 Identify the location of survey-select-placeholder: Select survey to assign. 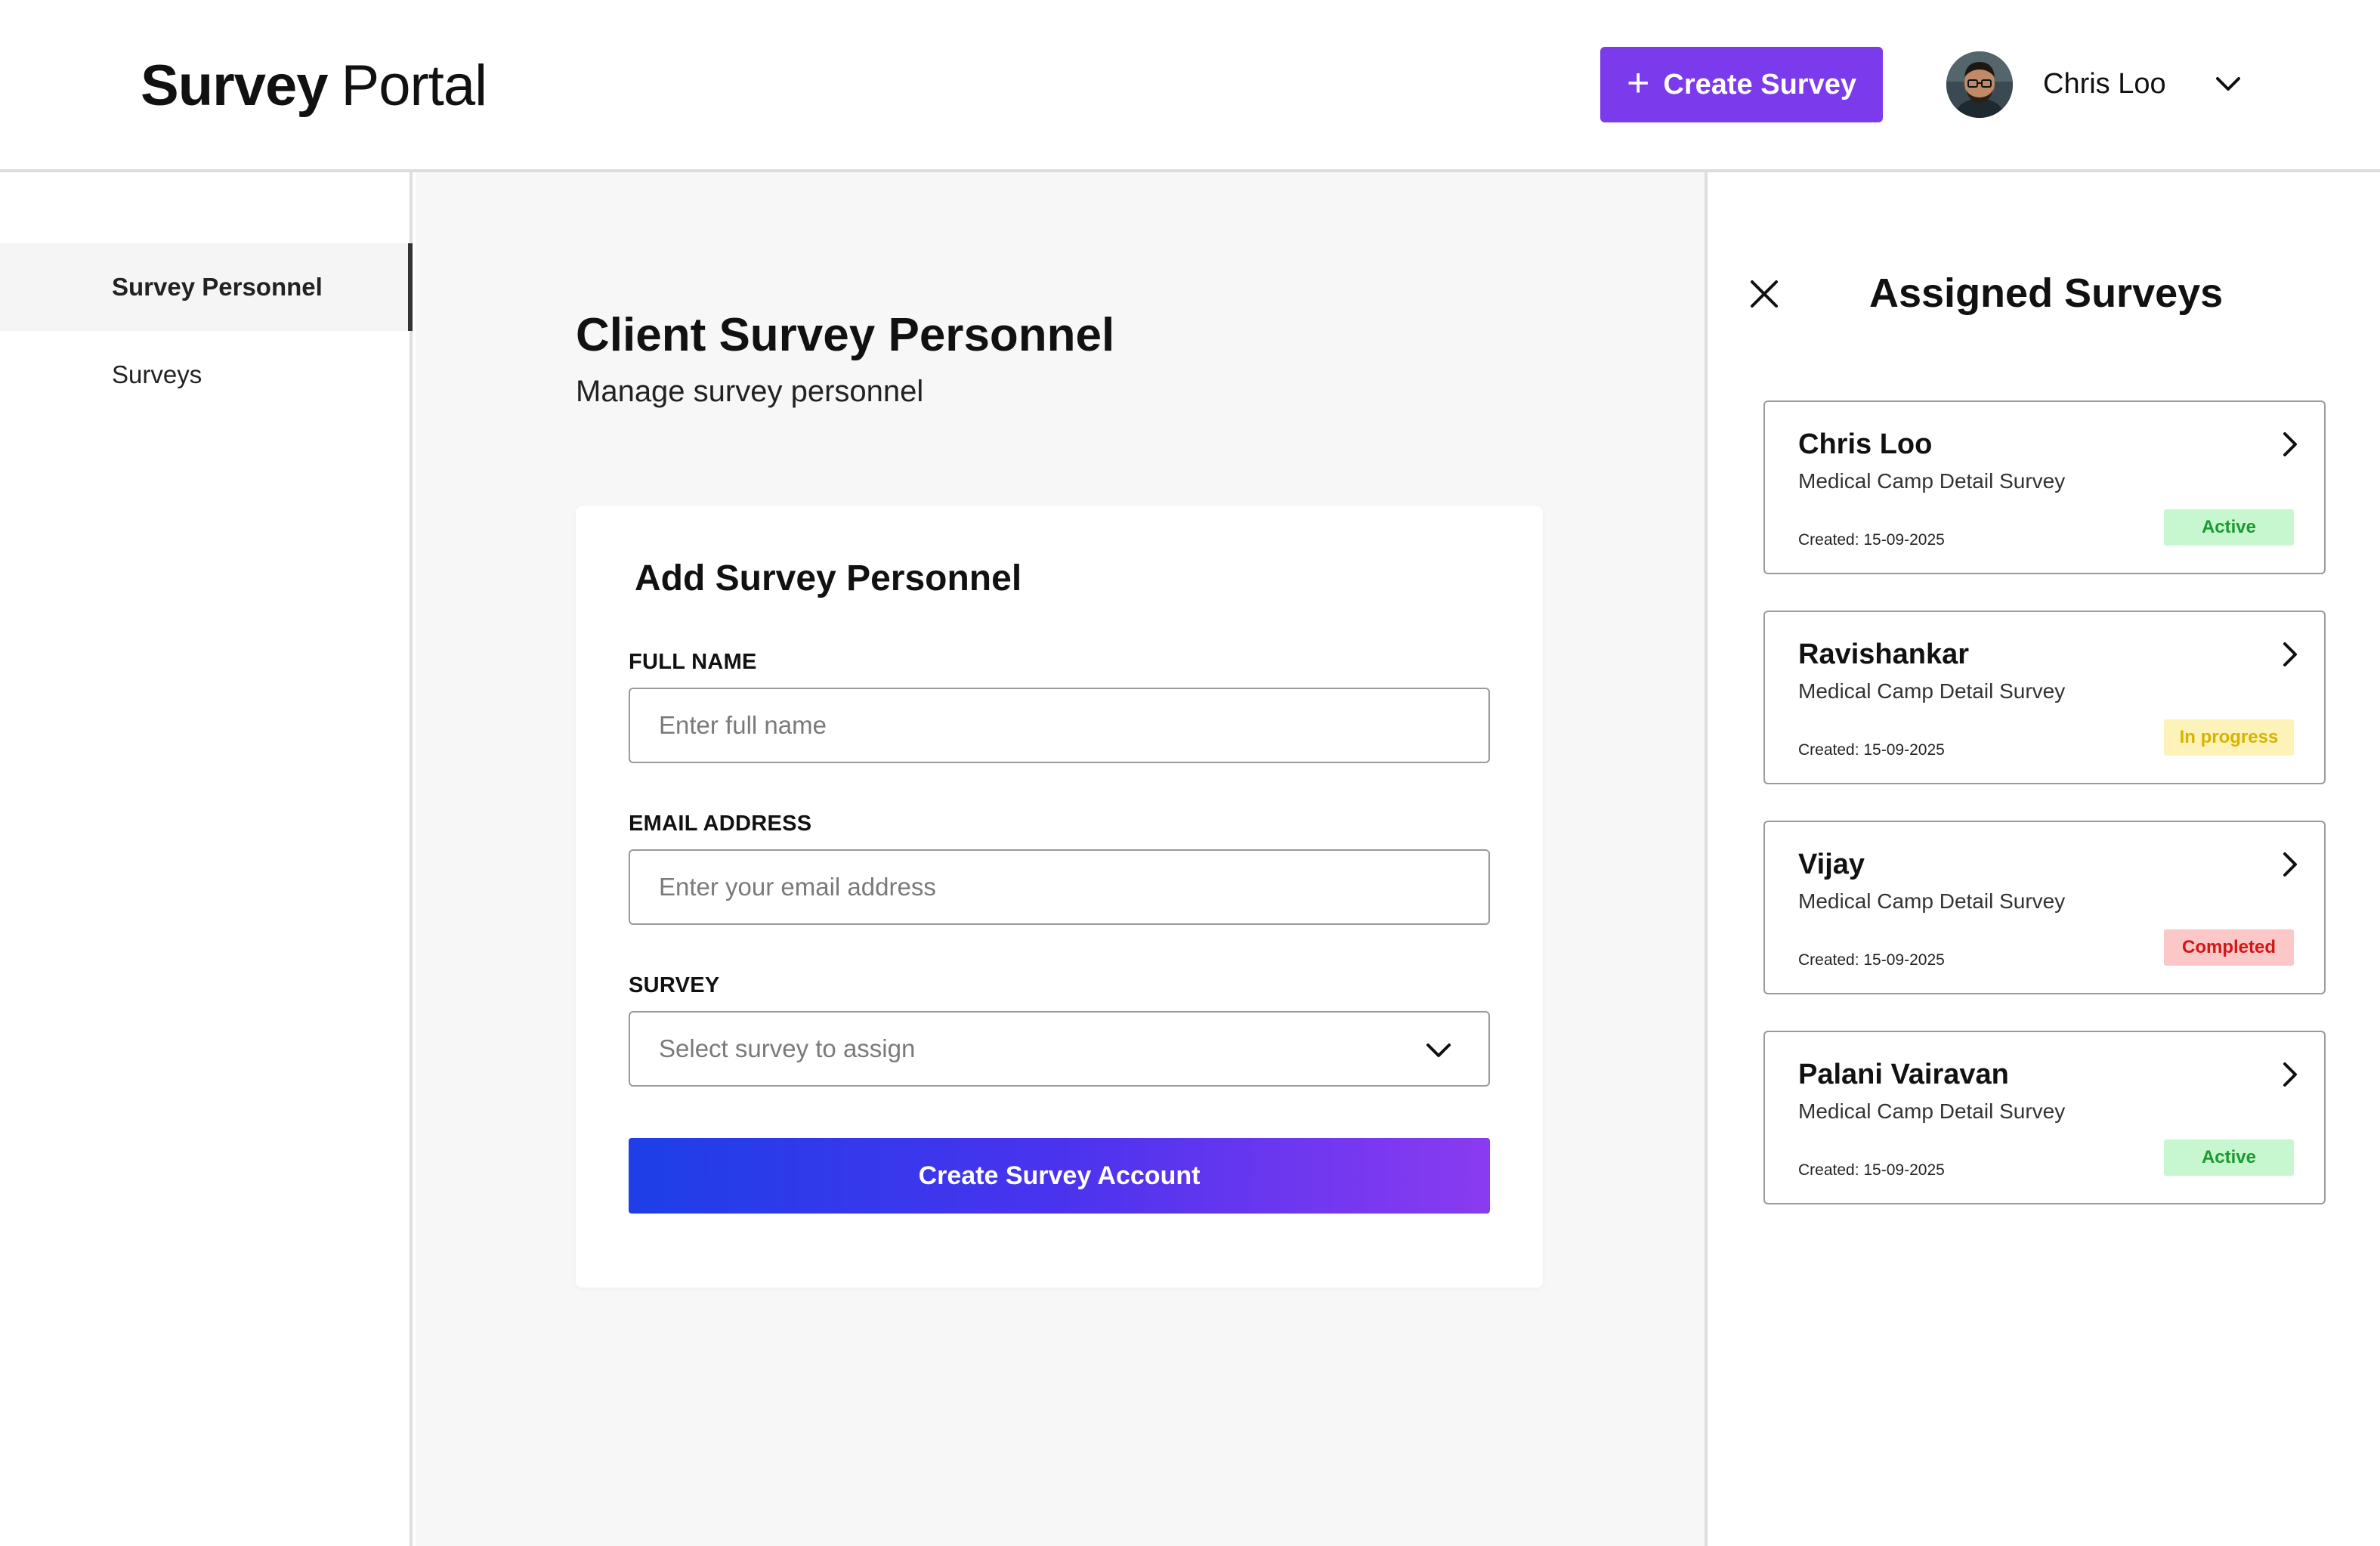
(787, 1048).